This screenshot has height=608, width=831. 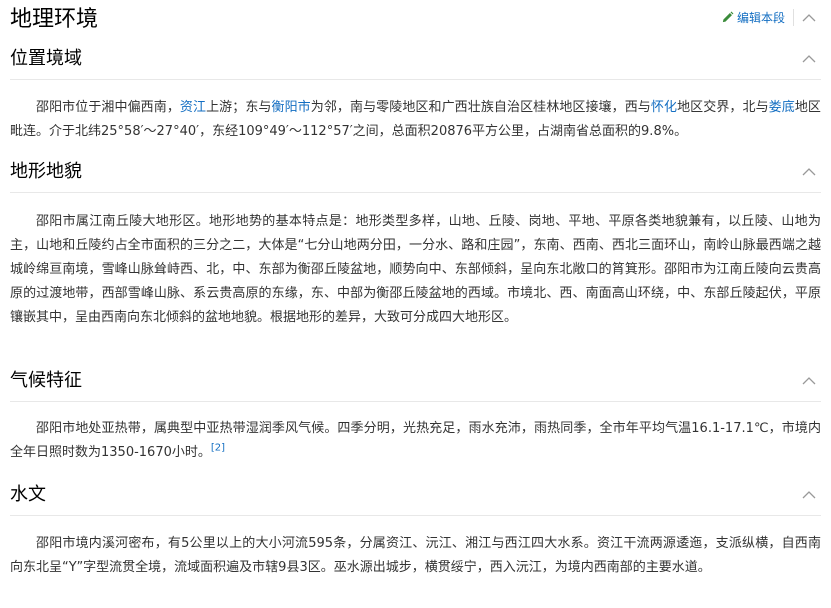 What do you see at coordinates (415, 497) in the screenshot?
I see `section-header: 水文` at bounding box center [415, 497].